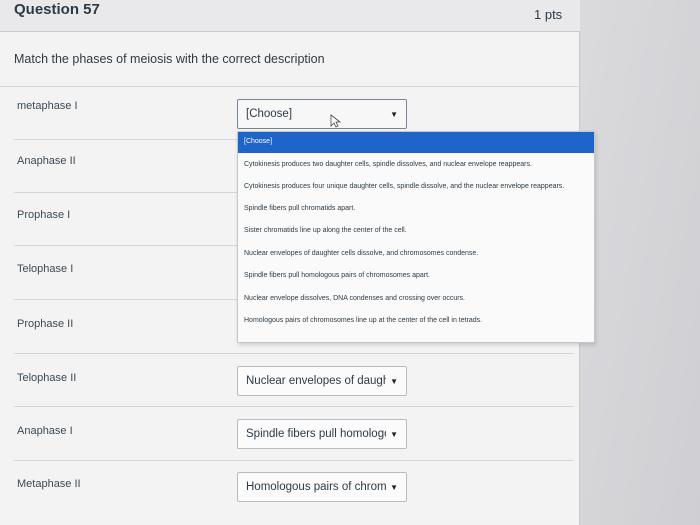 The width and height of the screenshot is (700, 525). Describe the element at coordinates (322, 114) in the screenshot. I see `select-metaphase-1: [Choose] ▼` at that location.